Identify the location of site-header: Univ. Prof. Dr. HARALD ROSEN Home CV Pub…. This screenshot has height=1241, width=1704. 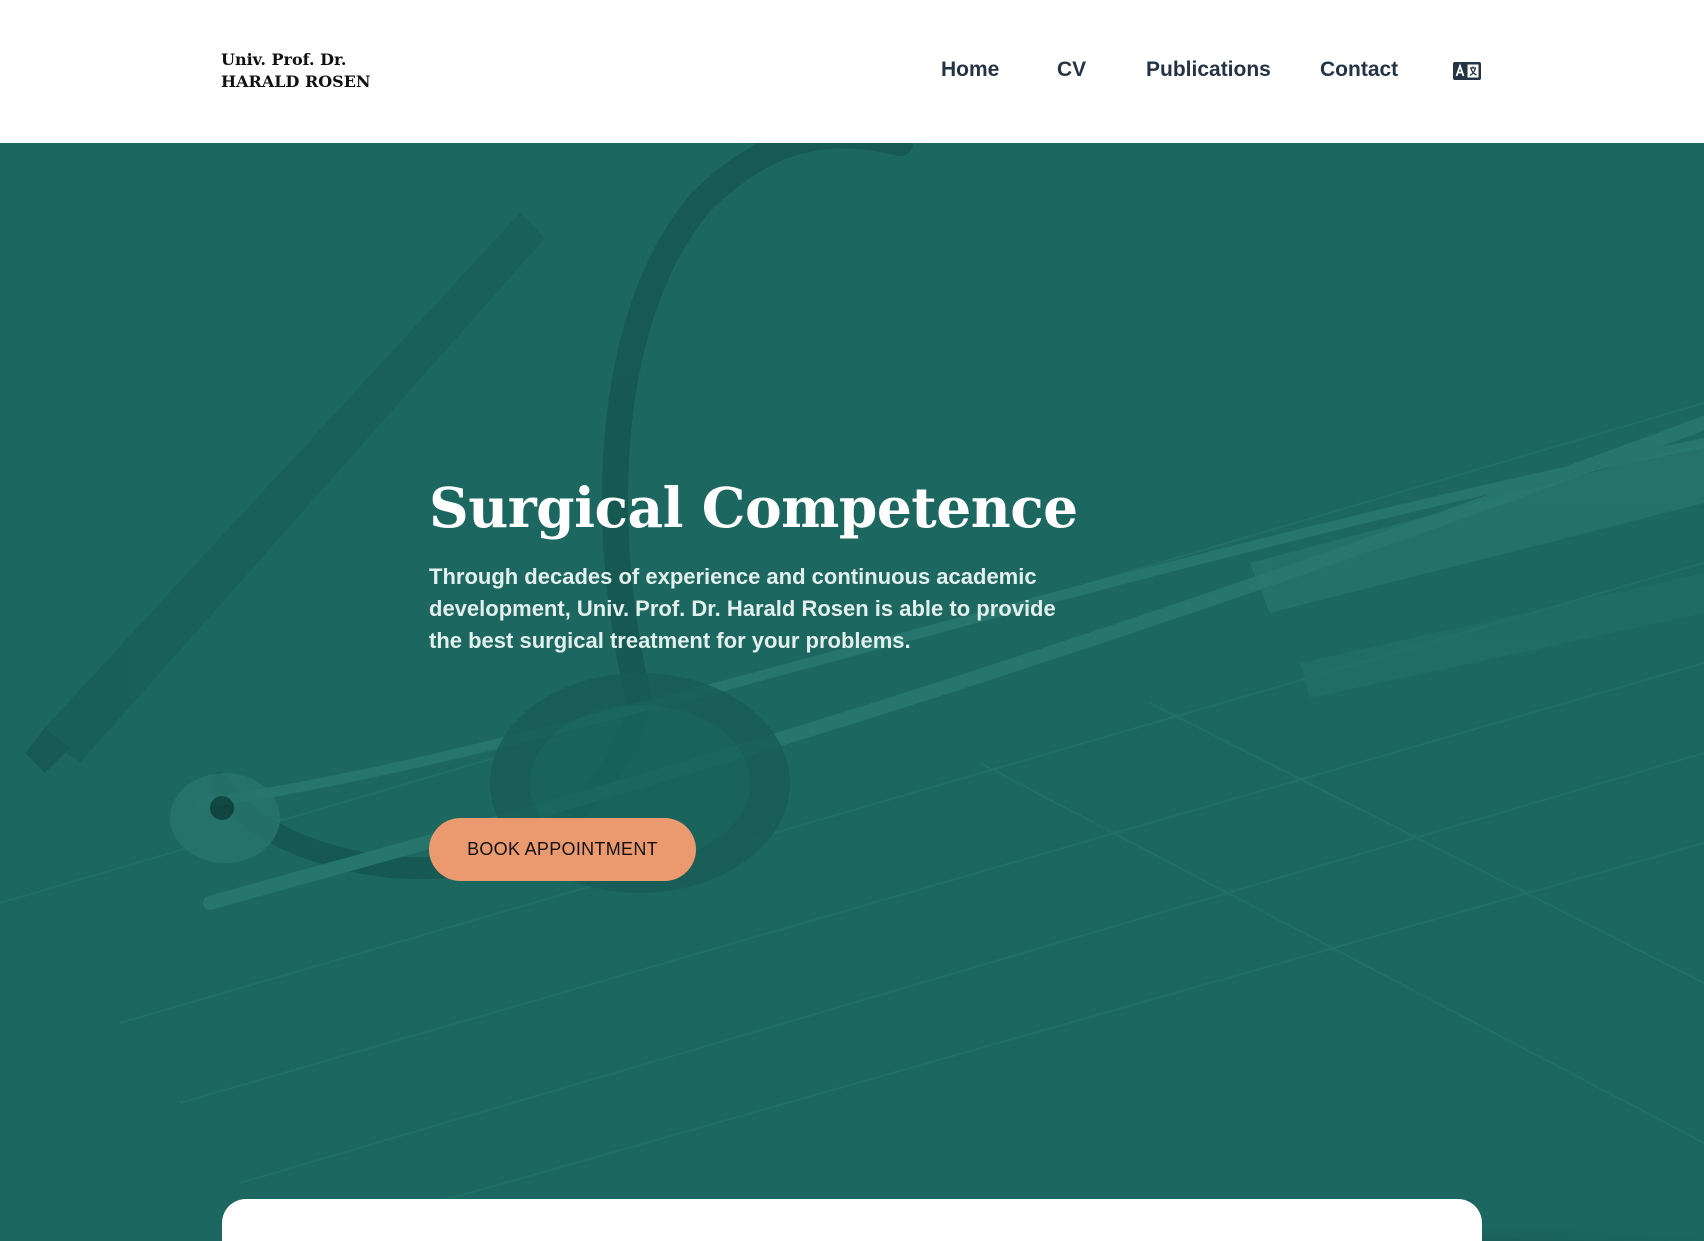
(852, 71).